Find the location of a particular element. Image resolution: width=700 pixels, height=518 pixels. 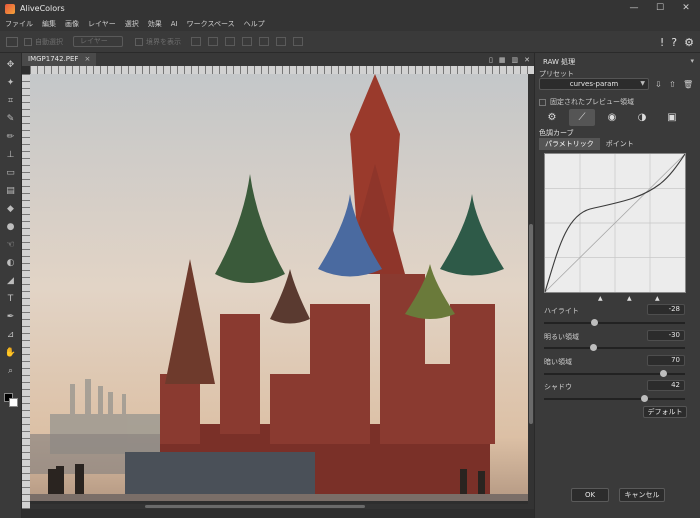

slider-track-highlights is located at coordinates (614, 323).